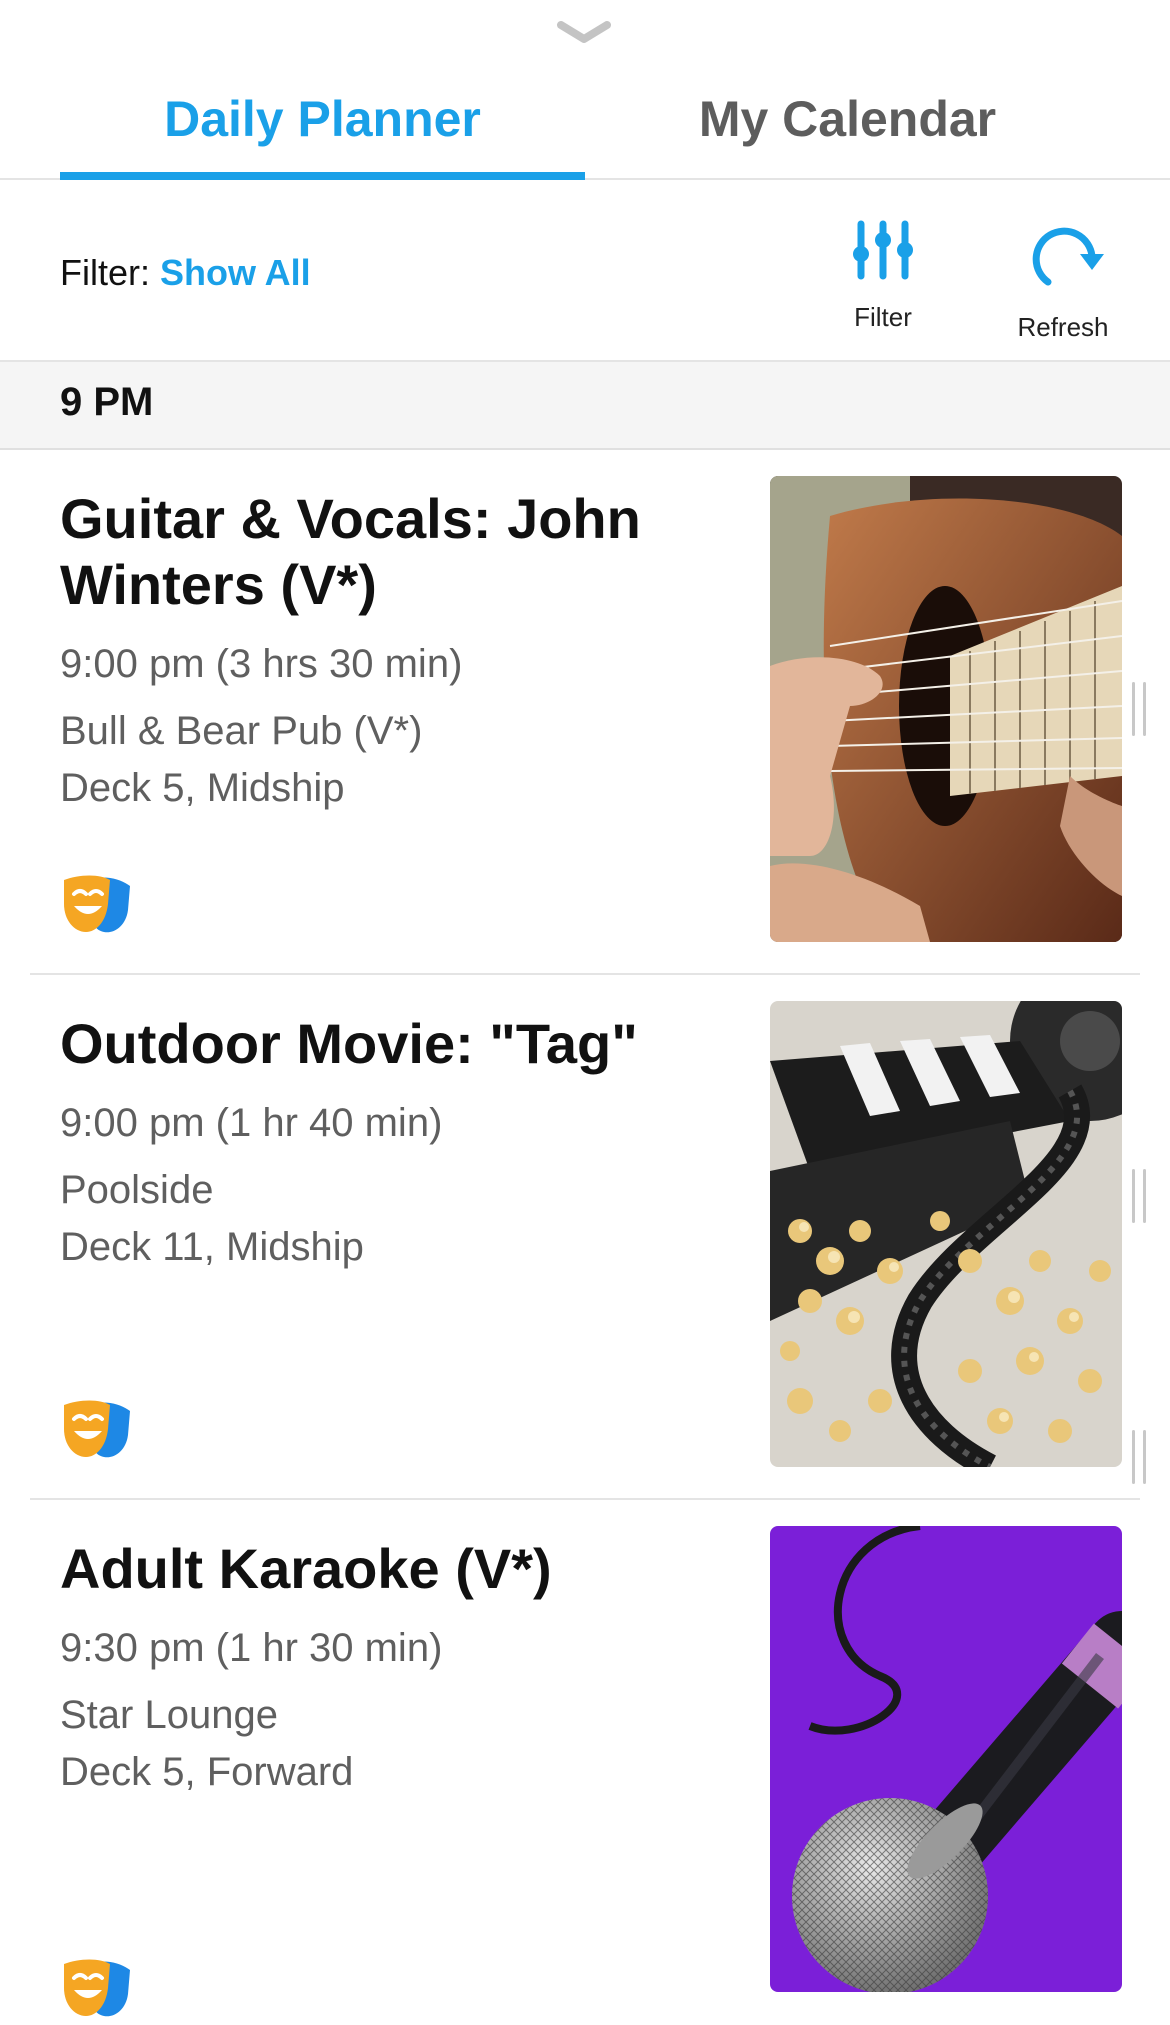 The image size is (1170, 2025). Describe the element at coordinates (107, 402) in the screenshot. I see `time-section-label: 9 PM` at that location.